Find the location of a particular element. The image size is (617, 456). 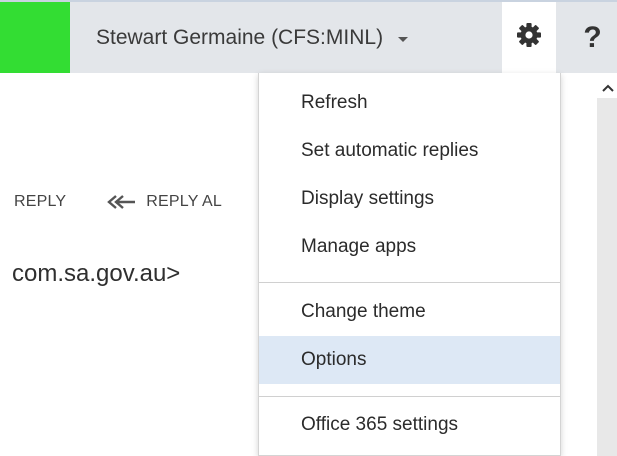

user-name-label: Stewart Germaine (CFS:MINL) is located at coordinates (240, 37).